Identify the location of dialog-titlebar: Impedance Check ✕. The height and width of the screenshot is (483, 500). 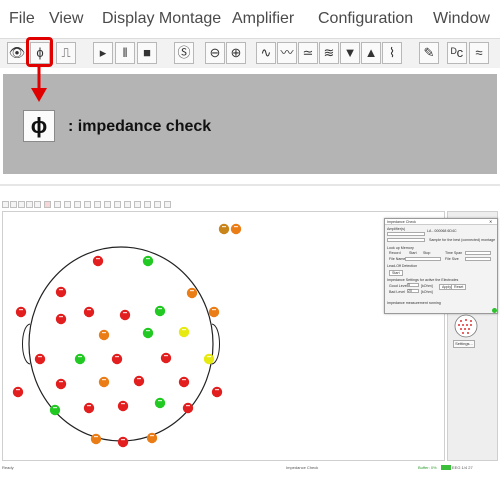
(441, 222).